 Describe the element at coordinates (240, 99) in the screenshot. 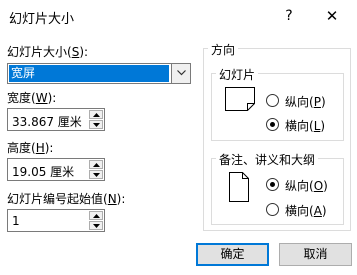

I see `landscape-page-icon` at that location.